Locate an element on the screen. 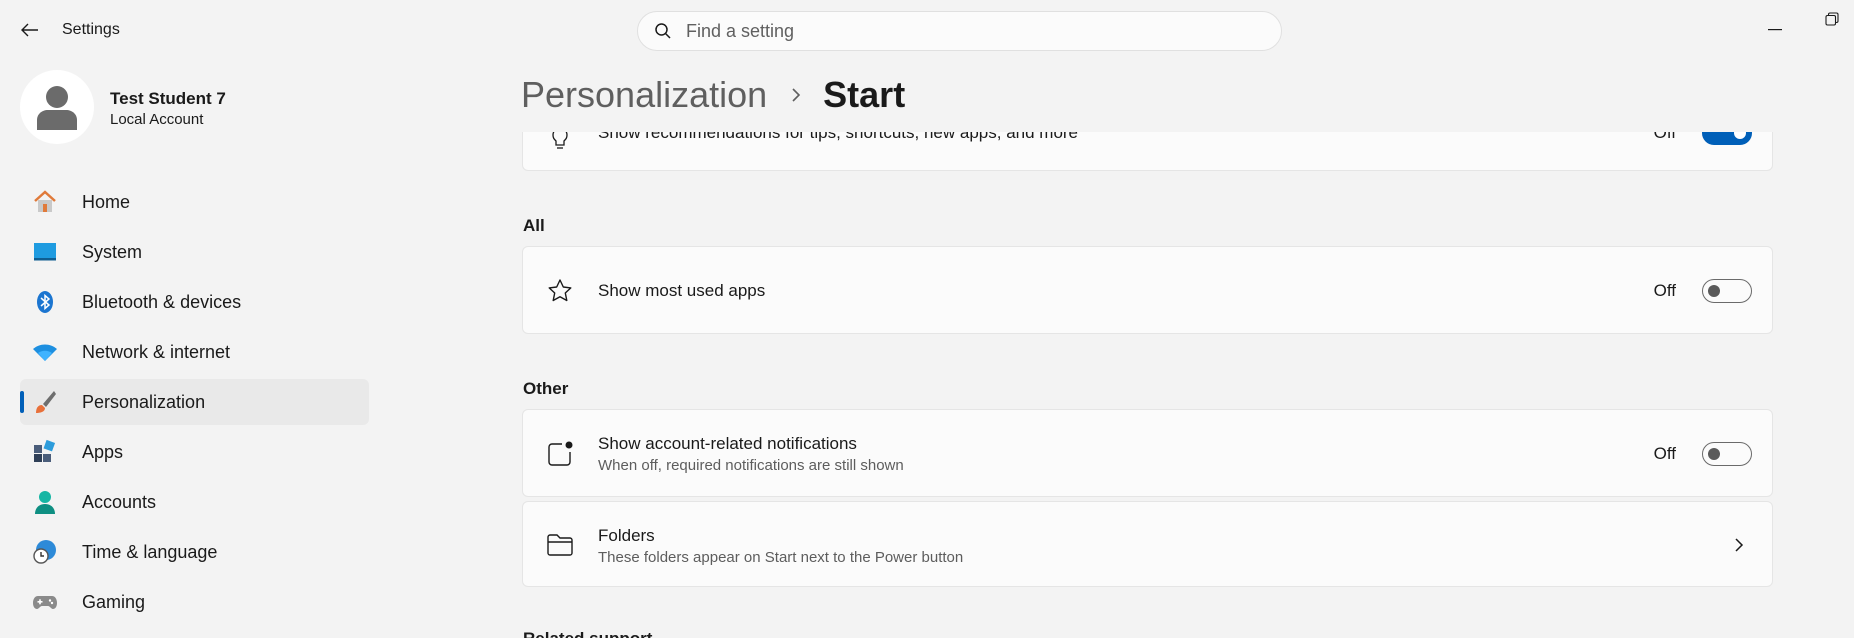  most-used-apps-label: Show most used apps is located at coordinates (682, 290).